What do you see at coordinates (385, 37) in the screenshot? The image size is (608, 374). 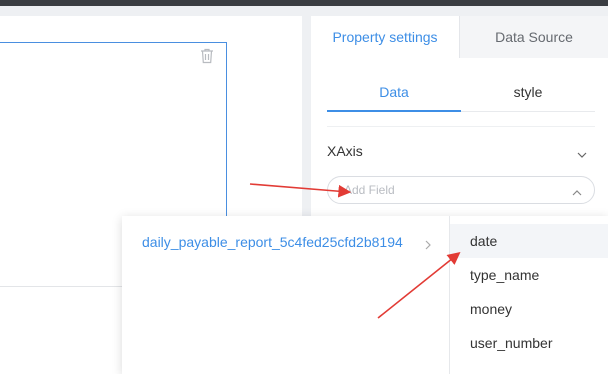 I see `tab-property-settings: Property settings` at bounding box center [385, 37].